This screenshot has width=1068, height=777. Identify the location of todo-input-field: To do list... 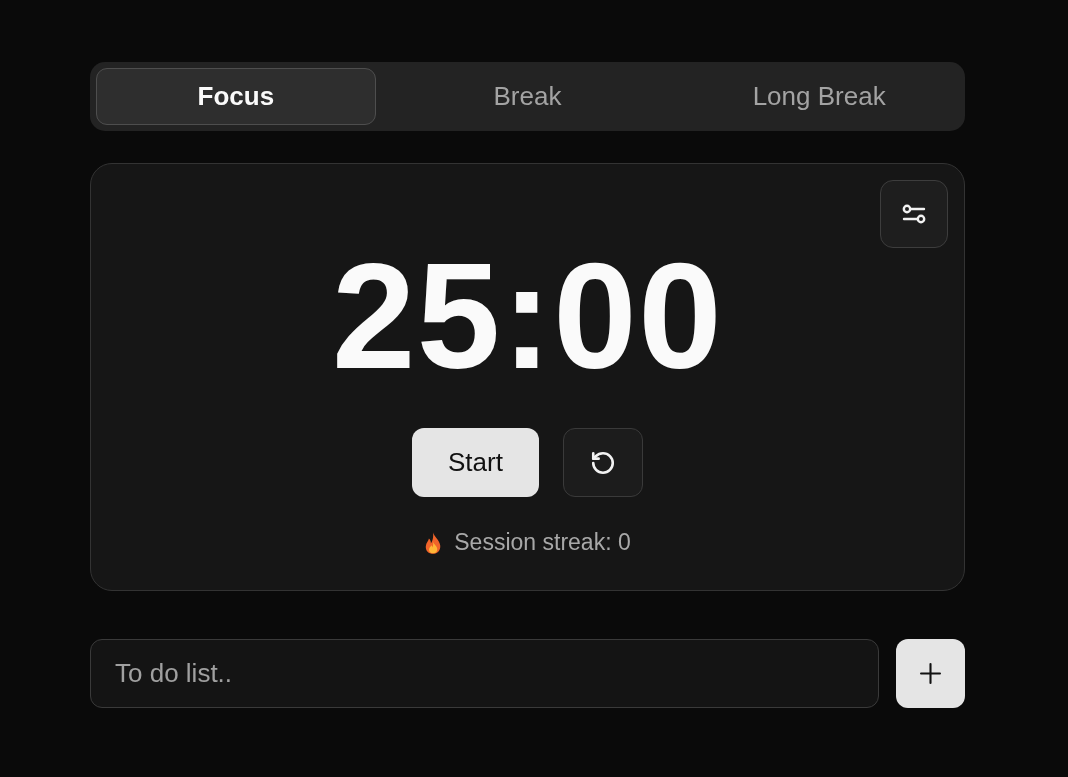
(484, 673).